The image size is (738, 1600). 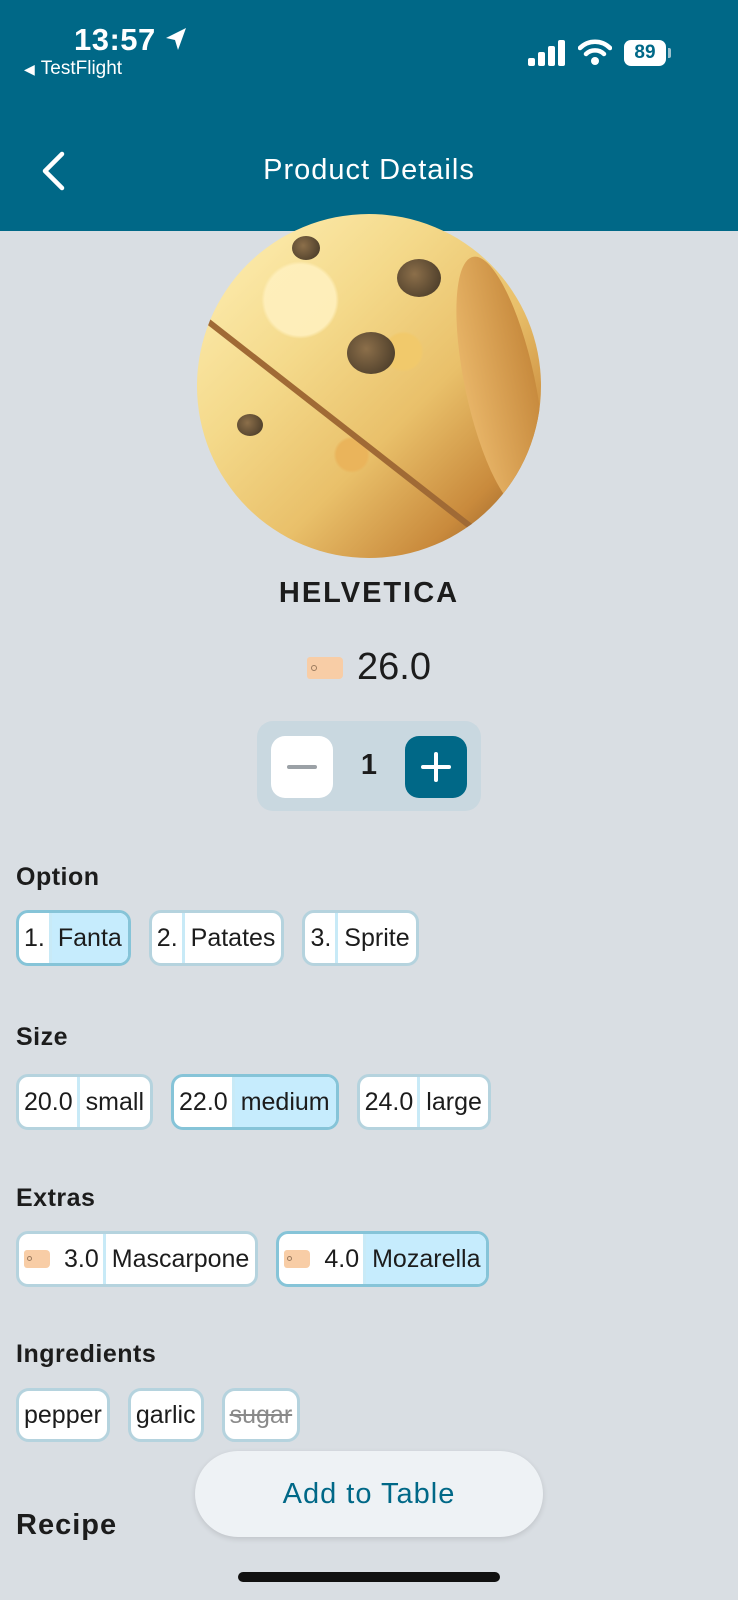 I want to click on decrease-quantity-button, so click(x=302, y=767).